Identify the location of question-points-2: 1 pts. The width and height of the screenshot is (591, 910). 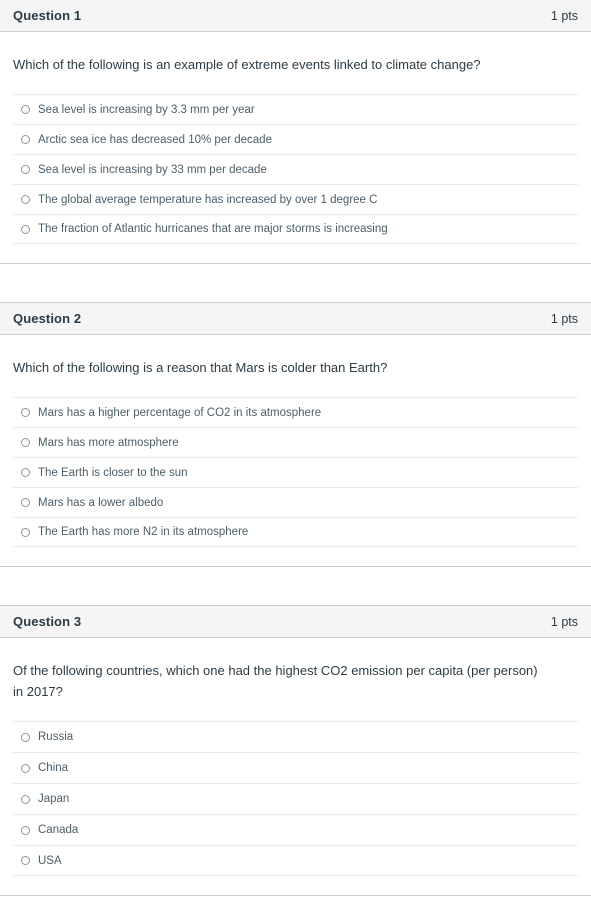
(564, 318).